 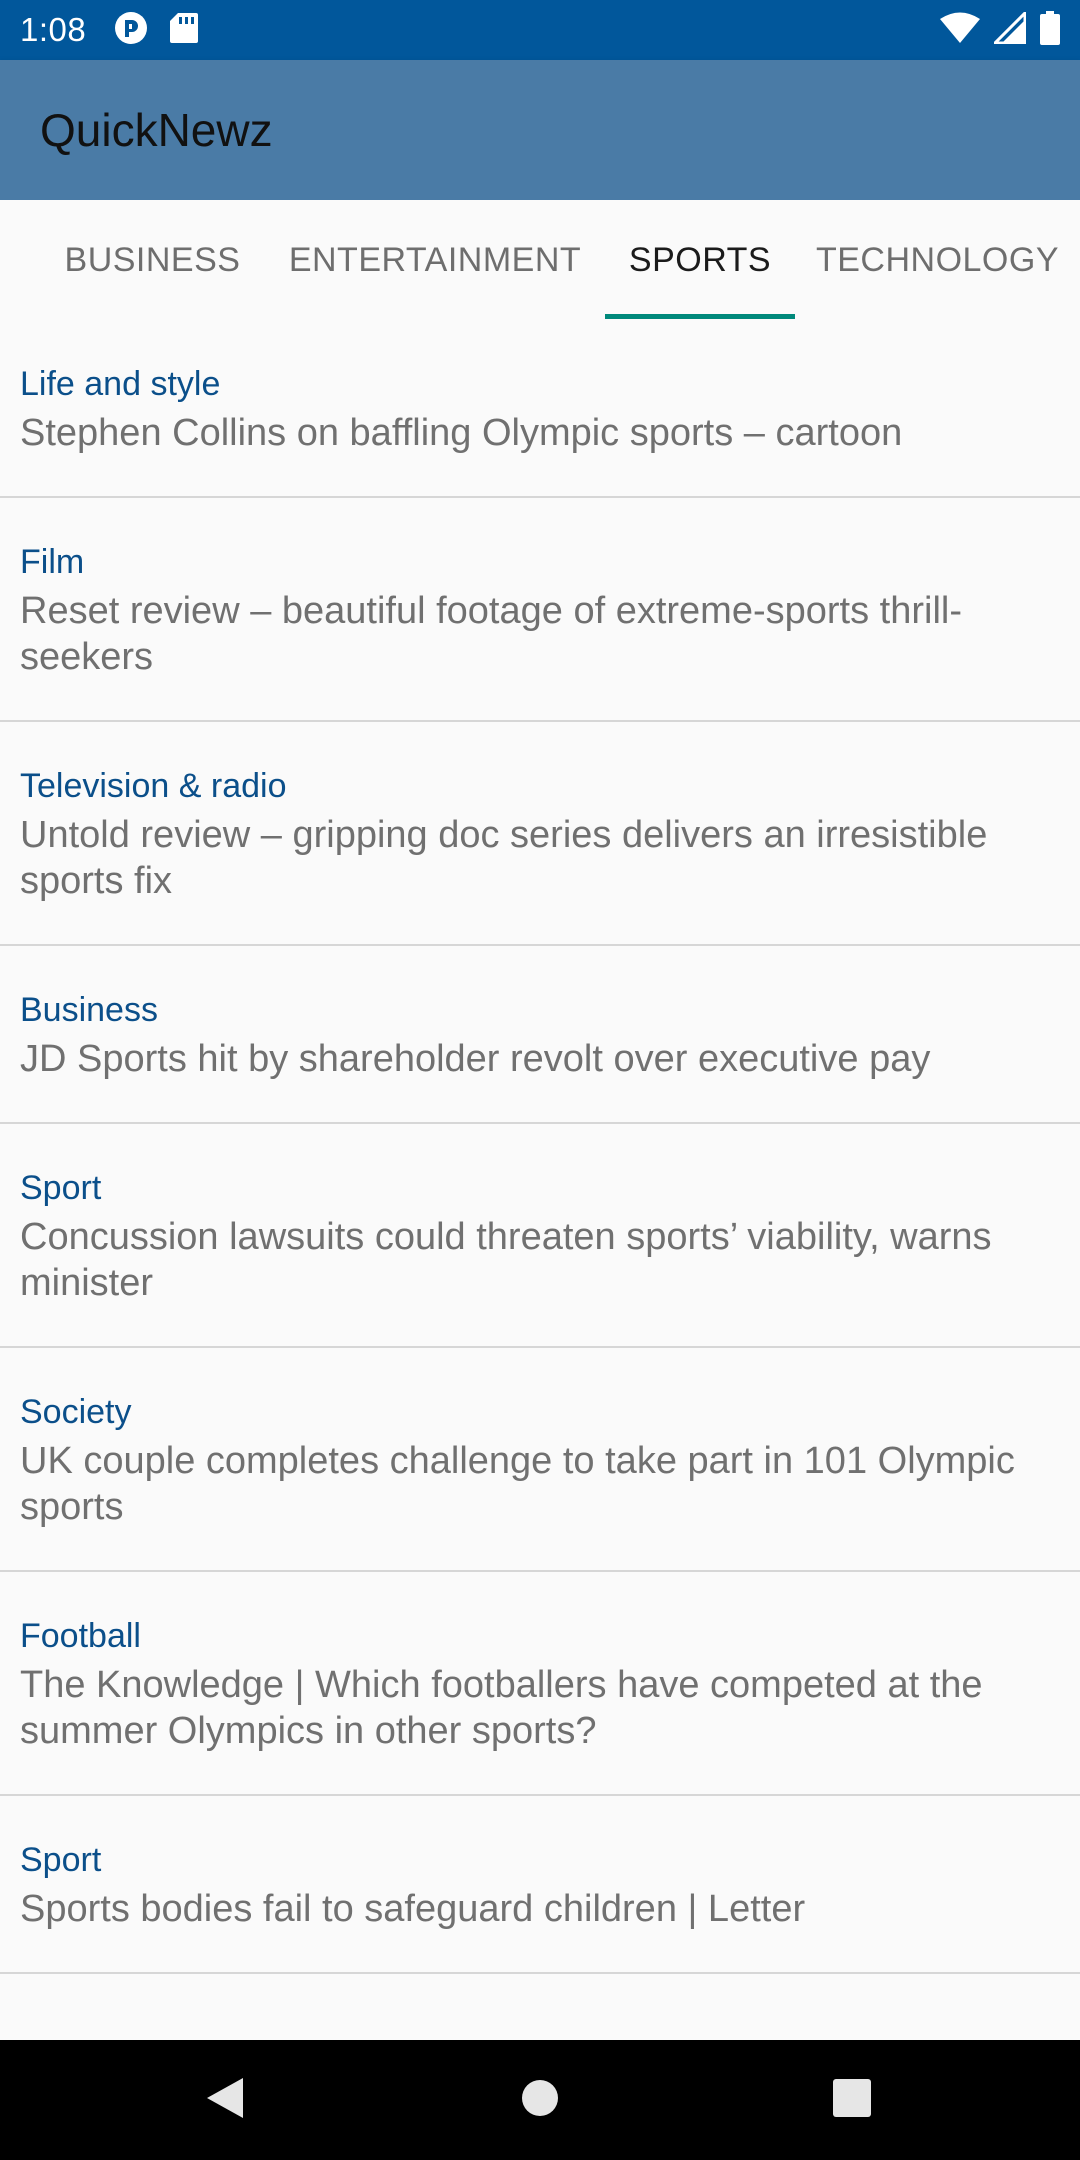 I want to click on recents-button, so click(x=852, y=2100).